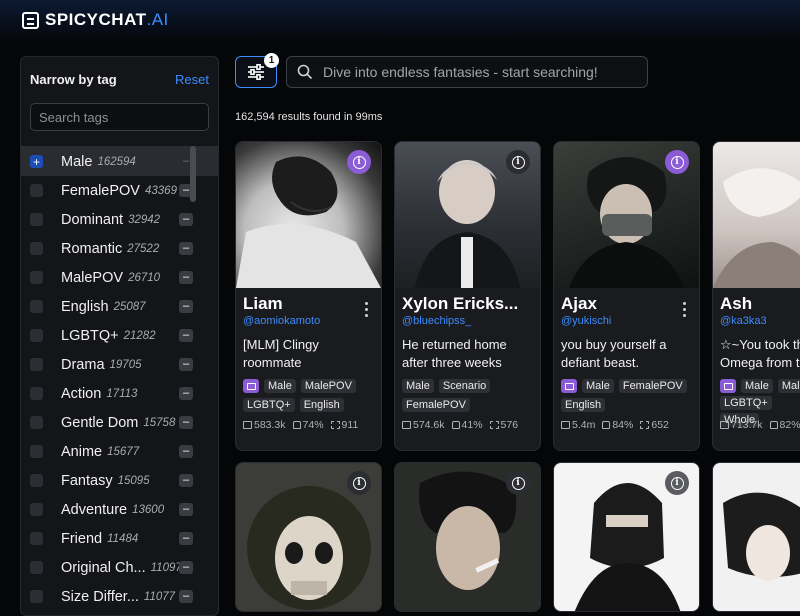  Describe the element at coordinates (756, 537) in the screenshot. I see `character-card` at that location.